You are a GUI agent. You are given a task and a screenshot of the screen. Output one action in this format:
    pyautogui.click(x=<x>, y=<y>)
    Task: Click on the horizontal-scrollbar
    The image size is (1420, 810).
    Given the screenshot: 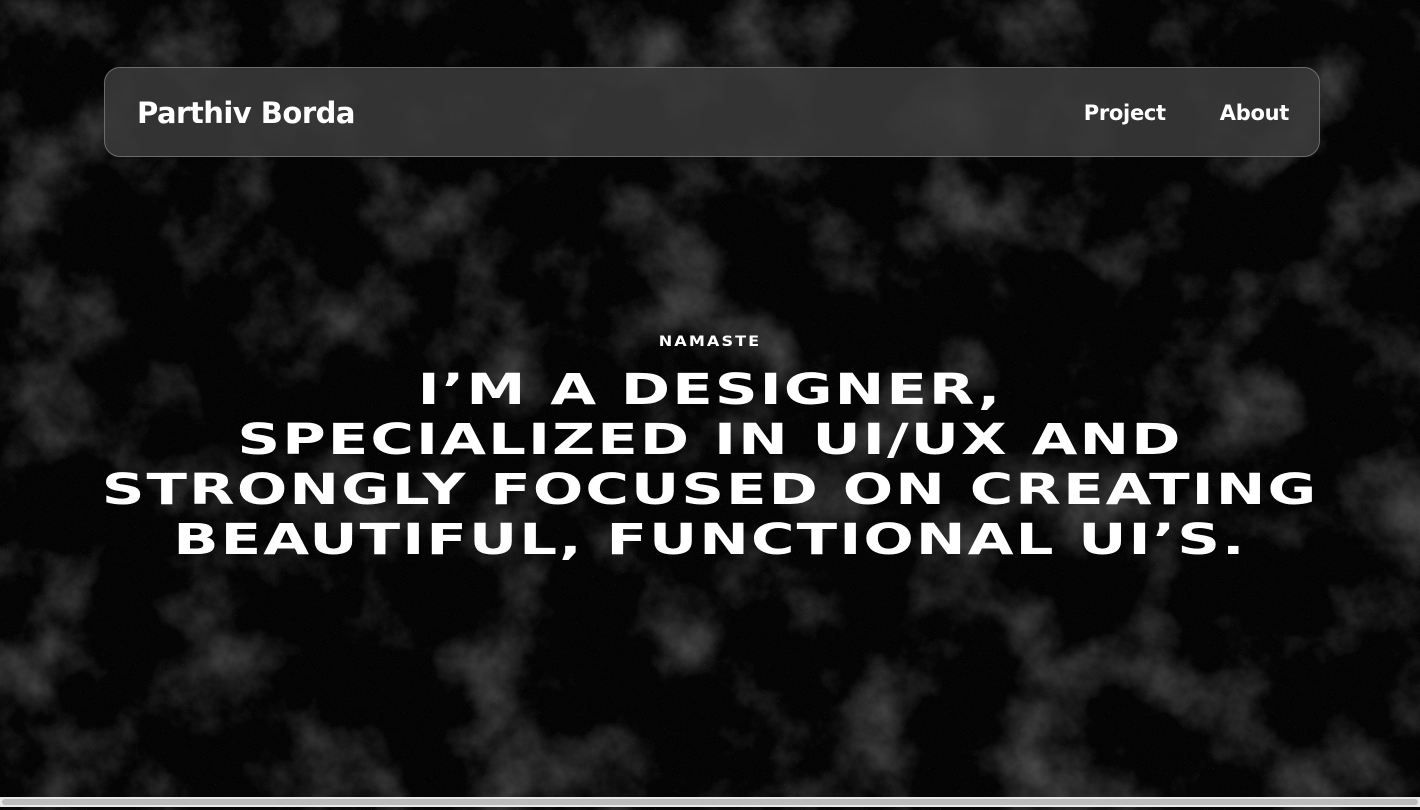 What is the action you would take?
    pyautogui.click(x=710, y=802)
    